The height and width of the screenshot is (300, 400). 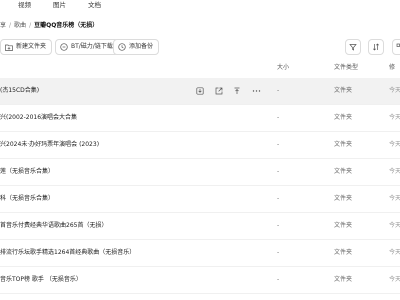 I want to click on table-row: 音乐TOP榜 歌手 （无损音乐） - 文件夹 今天, so click(x=200, y=280).